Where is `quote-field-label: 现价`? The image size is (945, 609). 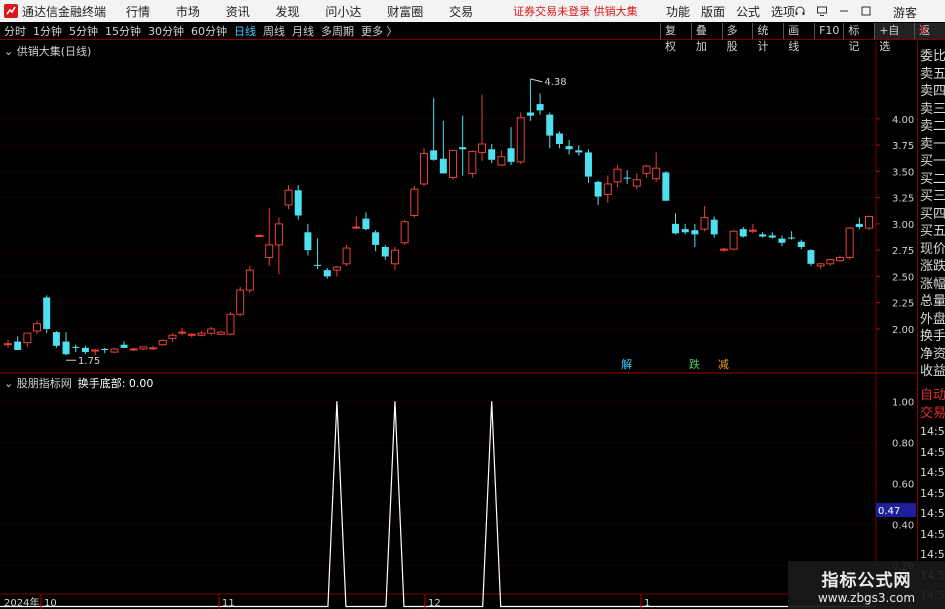
quote-field-label: 现价 is located at coordinates (932, 249).